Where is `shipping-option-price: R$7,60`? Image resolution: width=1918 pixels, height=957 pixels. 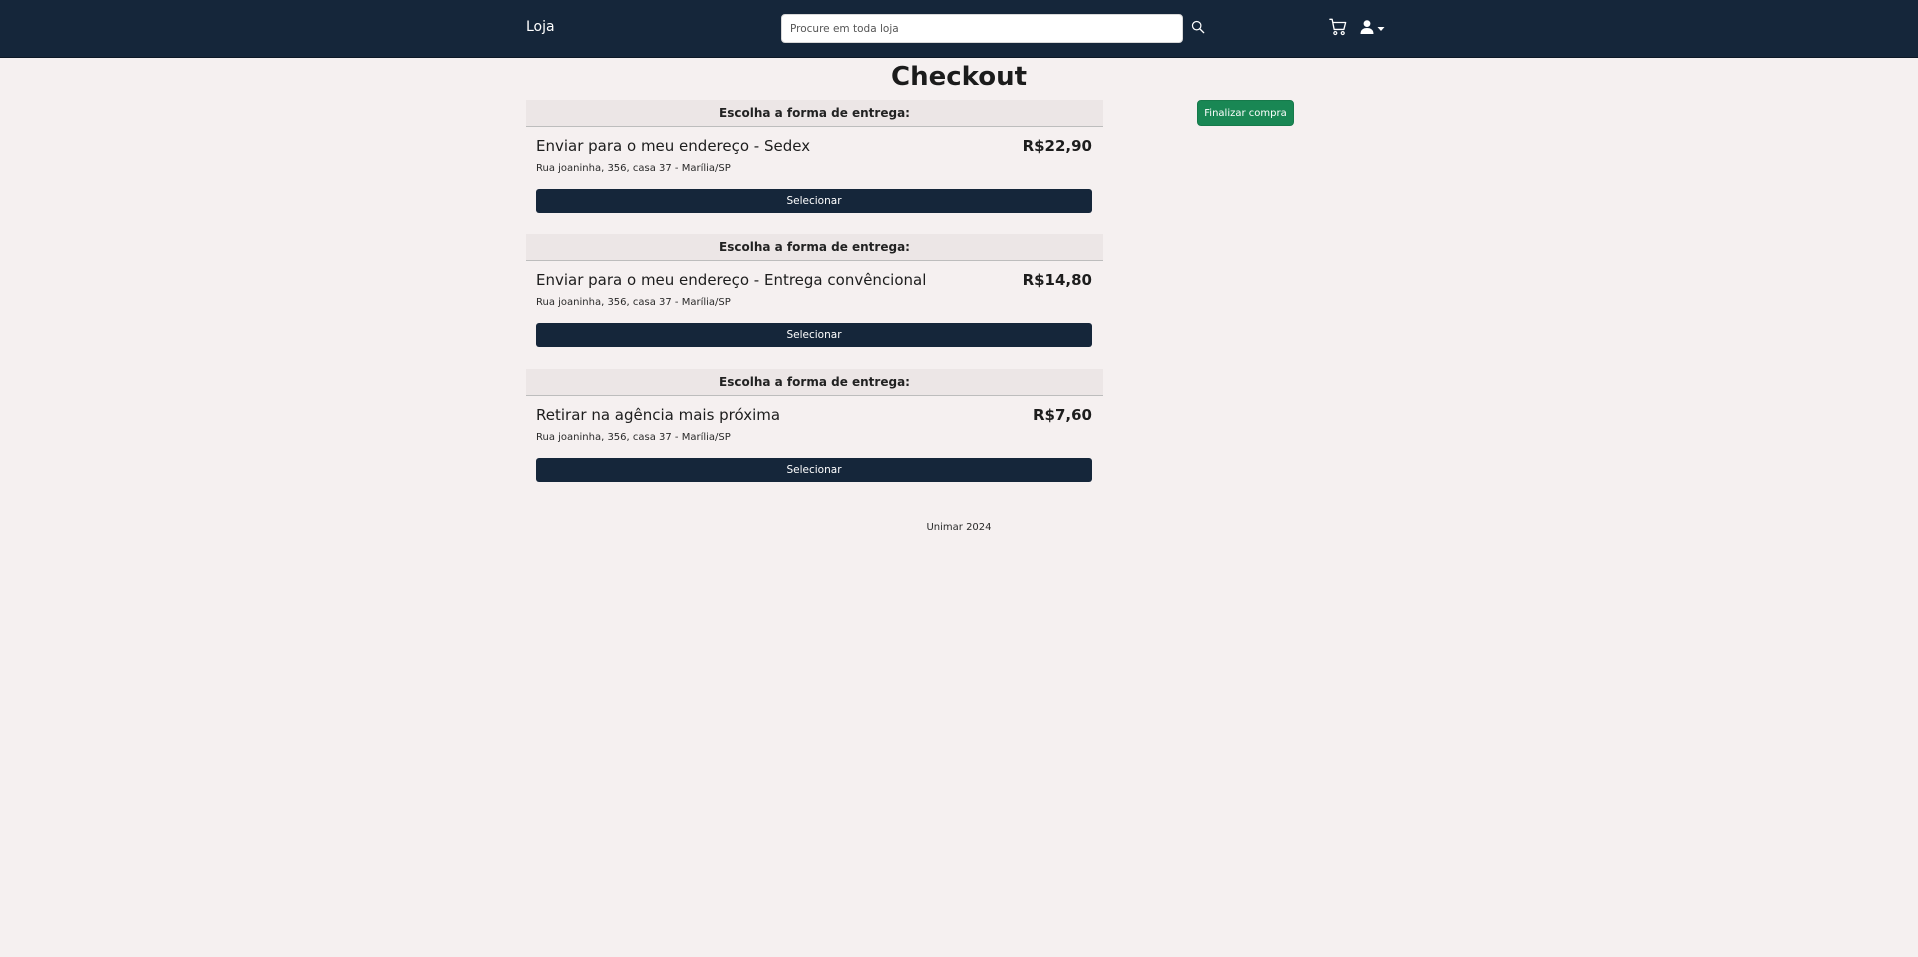
shipping-option-price: R$7,60 is located at coordinates (1062, 415).